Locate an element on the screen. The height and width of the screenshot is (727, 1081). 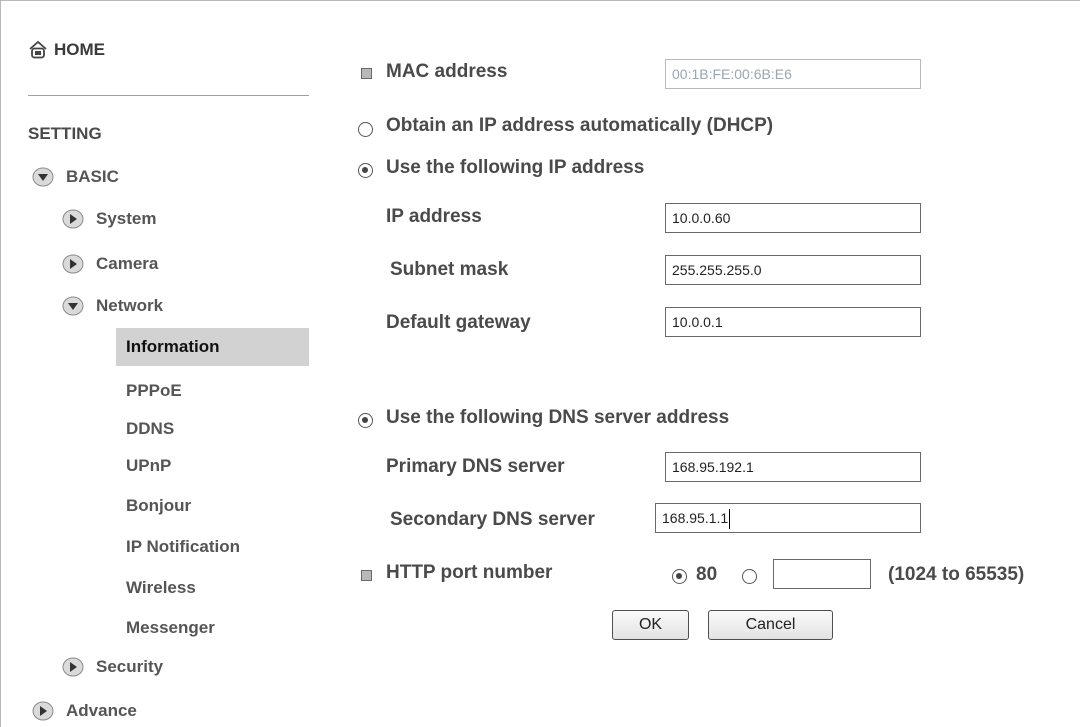
sidebar-item-advance: Advance is located at coordinates (84, 711).